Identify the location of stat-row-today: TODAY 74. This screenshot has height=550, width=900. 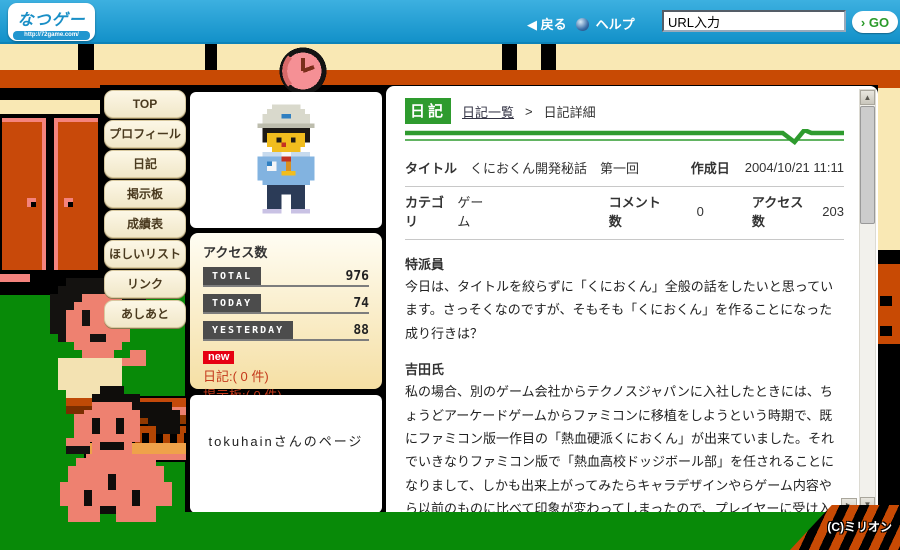
(286, 304).